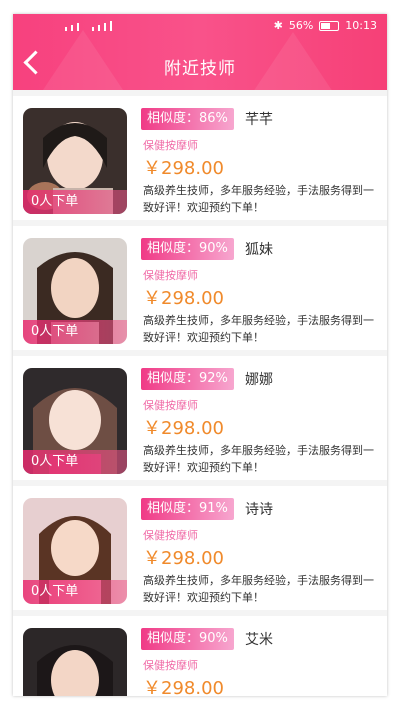 Image resolution: width=400 pixels, height=710 pixels. I want to click on battery-percent: 56%, so click(301, 25).